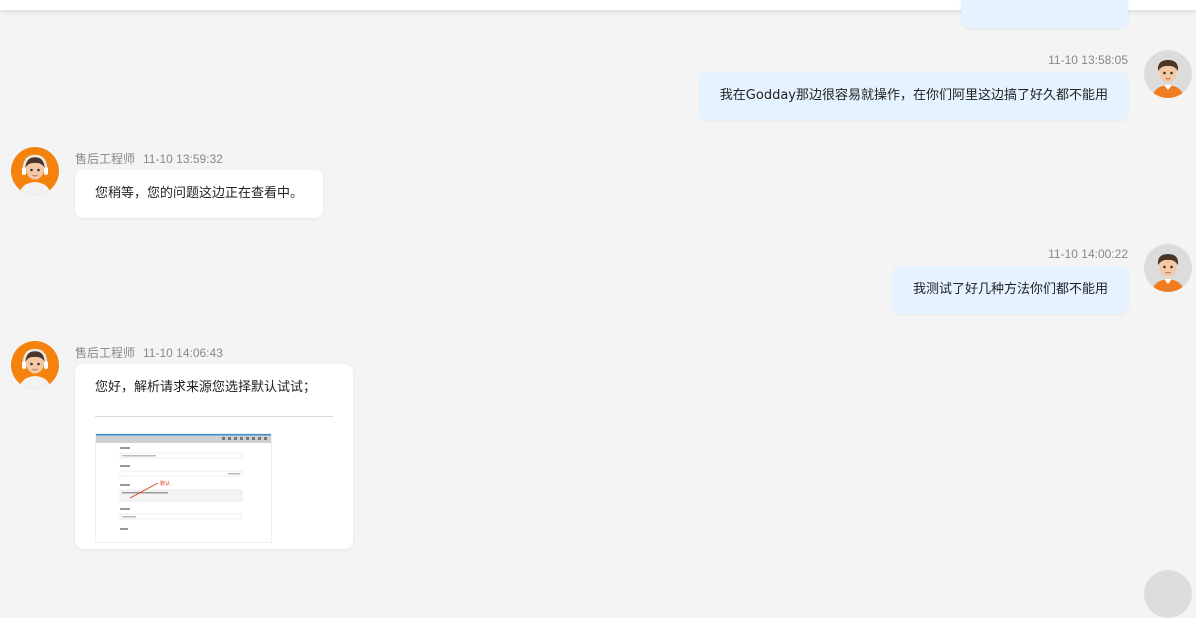 The height and width of the screenshot is (618, 1196). What do you see at coordinates (1044, 14) in the screenshot?
I see `previous-message-bubble` at bounding box center [1044, 14].